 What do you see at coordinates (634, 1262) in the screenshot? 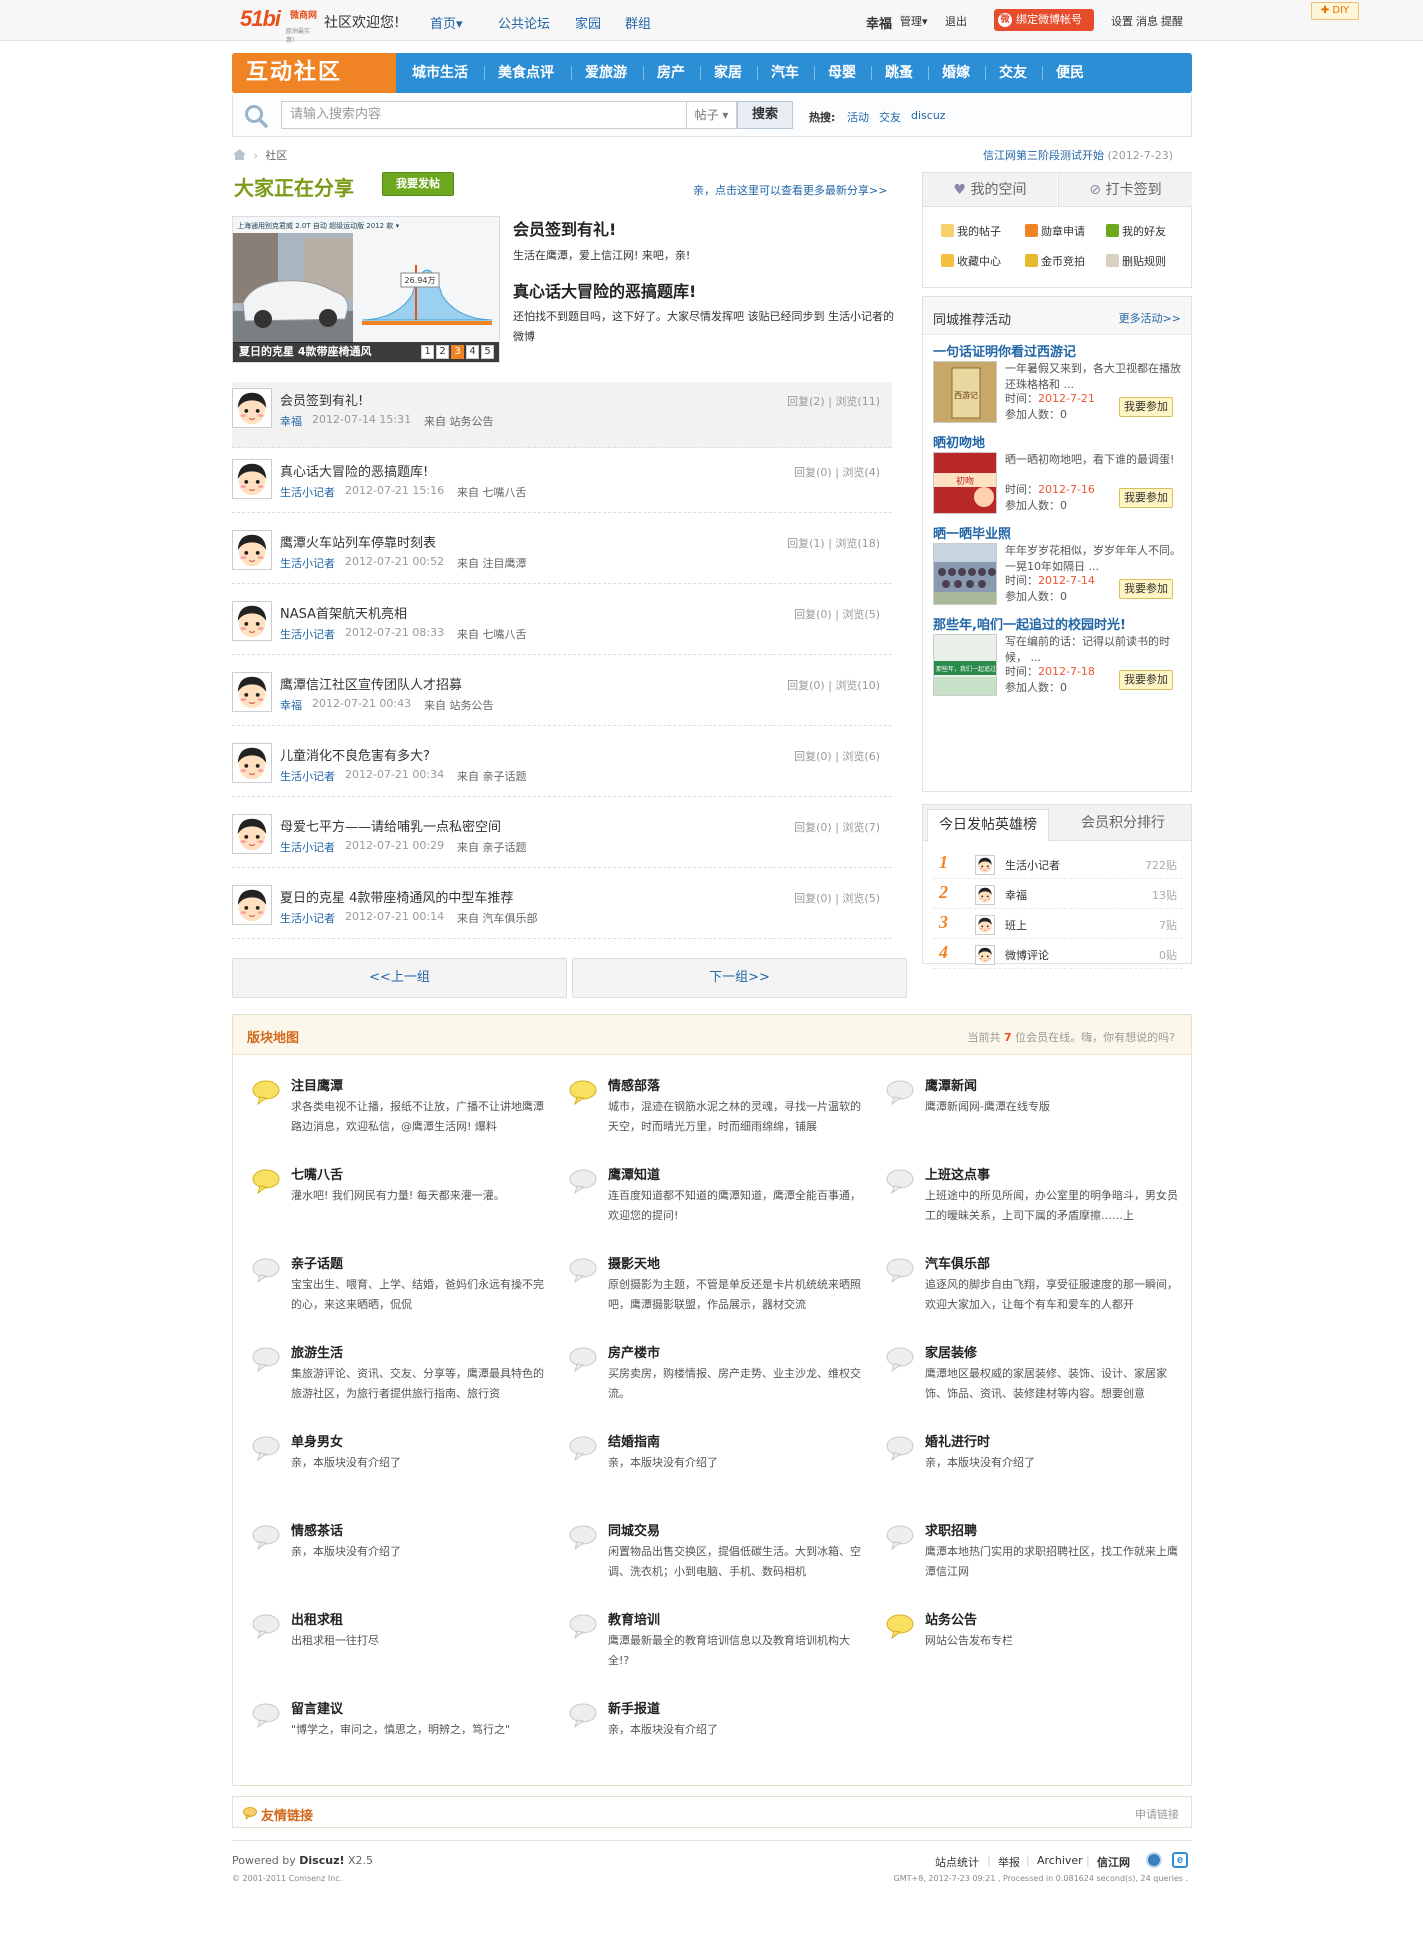
I see `board-name: 摄影天地` at bounding box center [634, 1262].